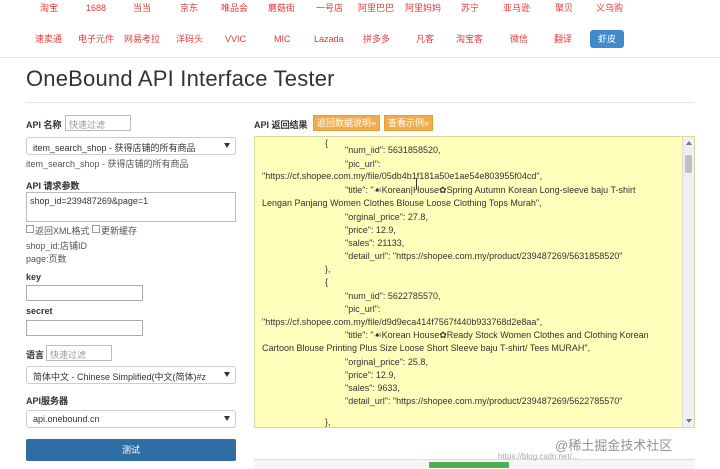  Describe the element at coordinates (79, 353) in the screenshot. I see `language-filter-input: 快速过滤` at that location.